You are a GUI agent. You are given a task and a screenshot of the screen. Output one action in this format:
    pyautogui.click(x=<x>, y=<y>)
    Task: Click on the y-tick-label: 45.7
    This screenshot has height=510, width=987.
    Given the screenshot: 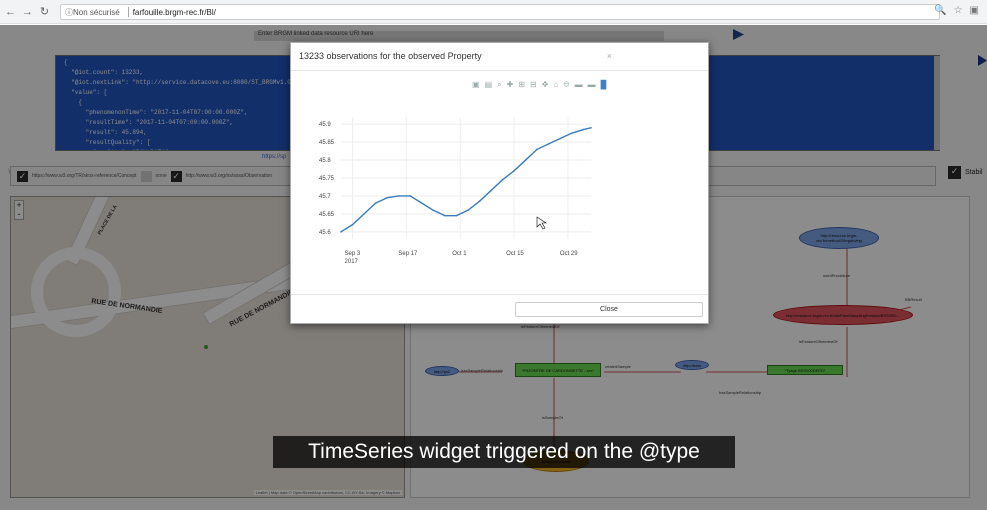 What is the action you would take?
    pyautogui.click(x=325, y=197)
    